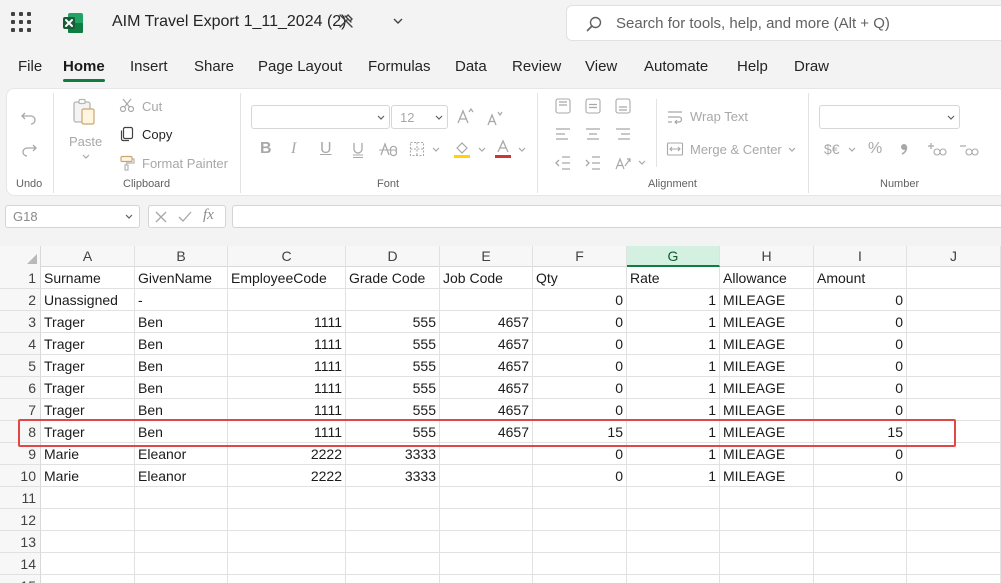 The width and height of the screenshot is (1001, 583). I want to click on cell-g3: 1, so click(673, 322).